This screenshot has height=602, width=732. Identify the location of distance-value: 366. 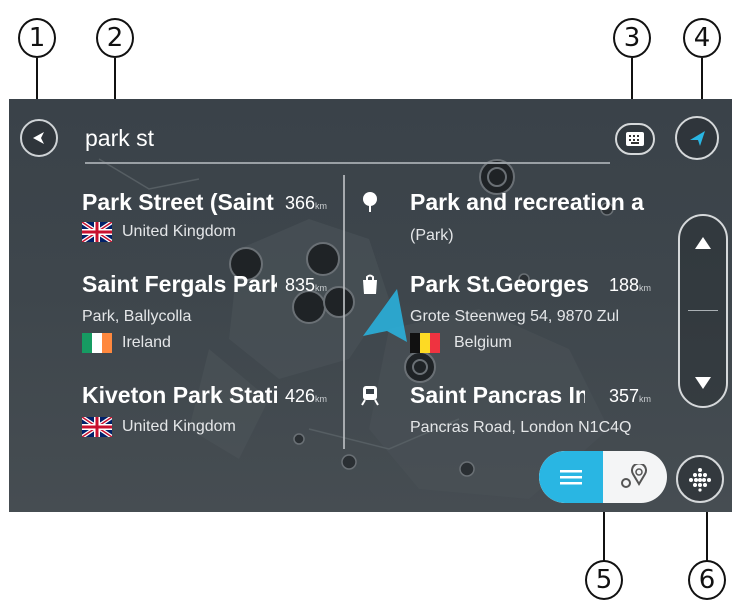
(300, 203).